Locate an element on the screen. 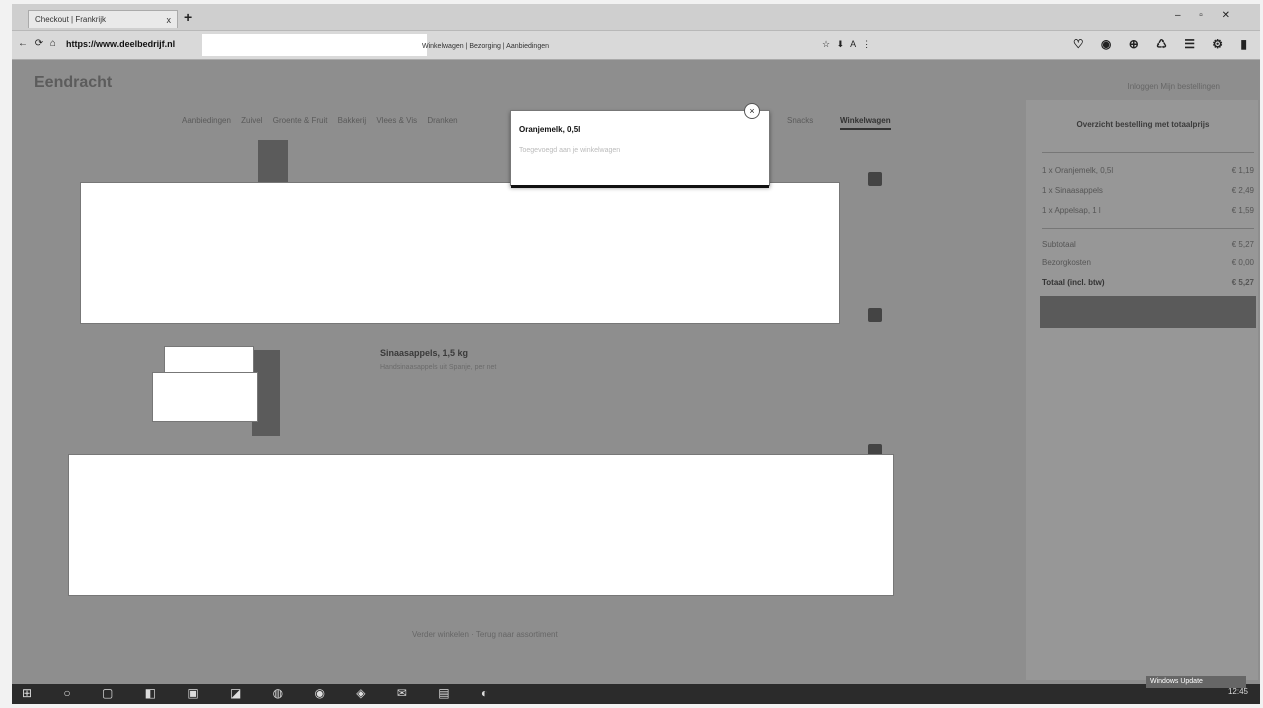  menu-item: Snacks is located at coordinates (800, 120).